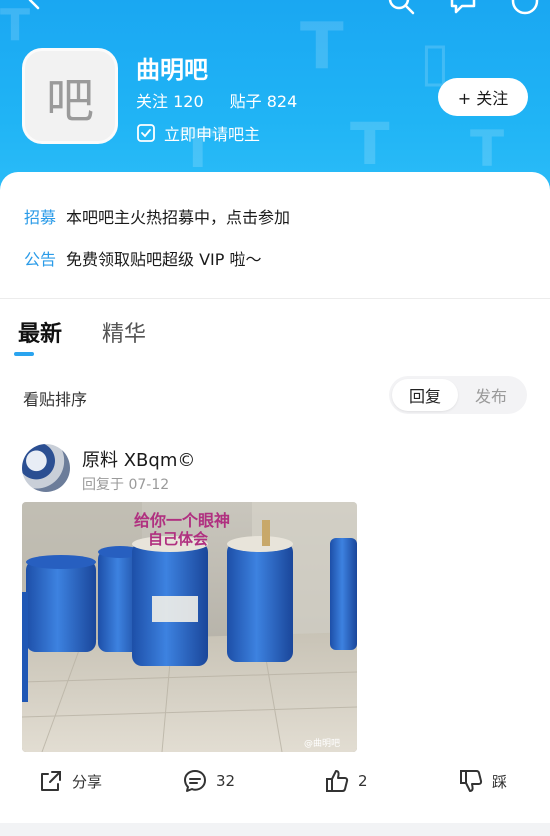  Describe the element at coordinates (170, 101) in the screenshot. I see `follow-count: 关注 120` at that location.